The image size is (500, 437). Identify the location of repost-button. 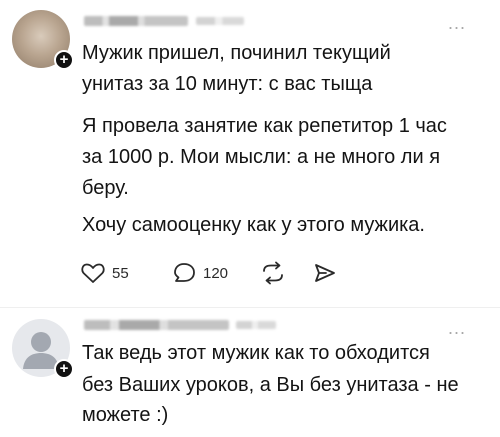
(273, 273).